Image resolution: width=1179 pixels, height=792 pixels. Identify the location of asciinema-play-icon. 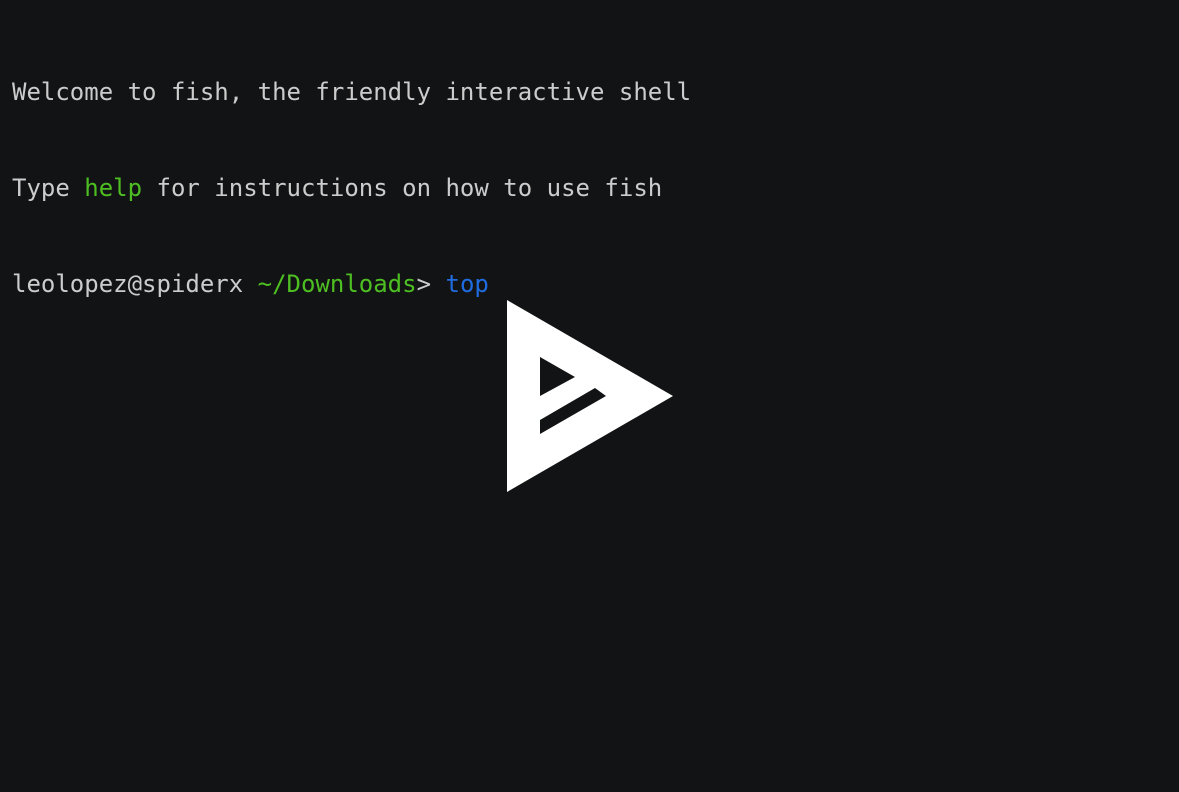
(590, 396).